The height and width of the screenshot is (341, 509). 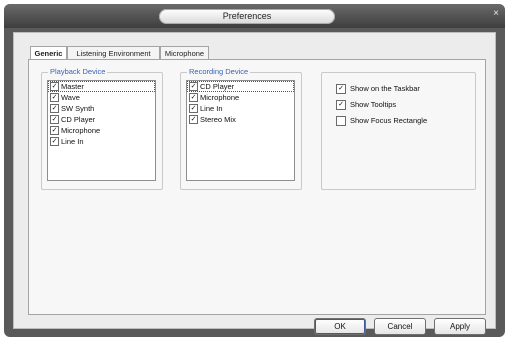 I want to click on tab-generic: Generic, so click(x=48, y=53).